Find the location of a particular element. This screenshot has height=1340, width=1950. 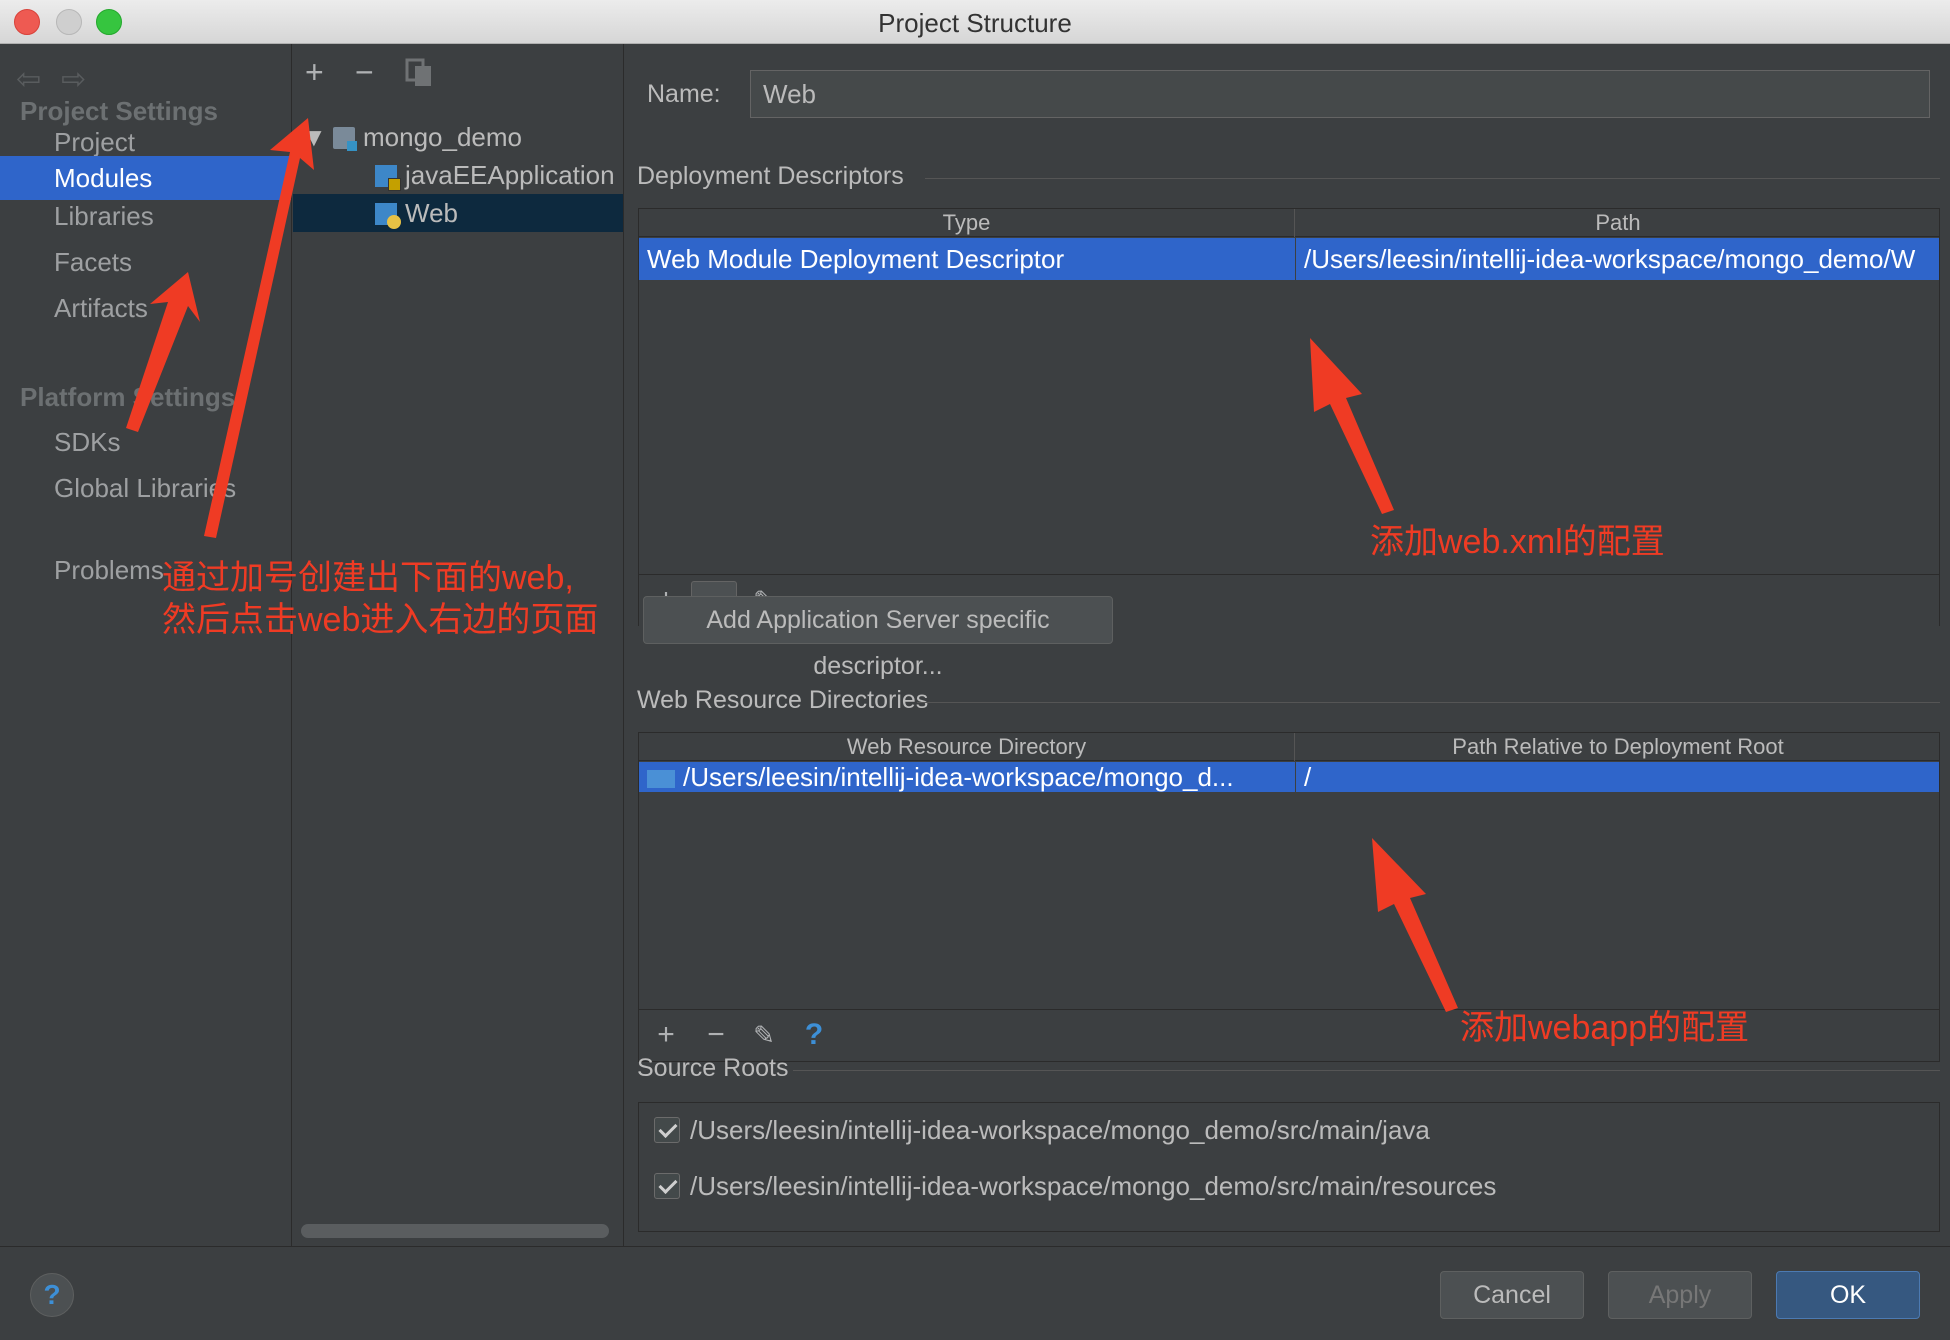

horizontal-scrollbar is located at coordinates (455, 1231).